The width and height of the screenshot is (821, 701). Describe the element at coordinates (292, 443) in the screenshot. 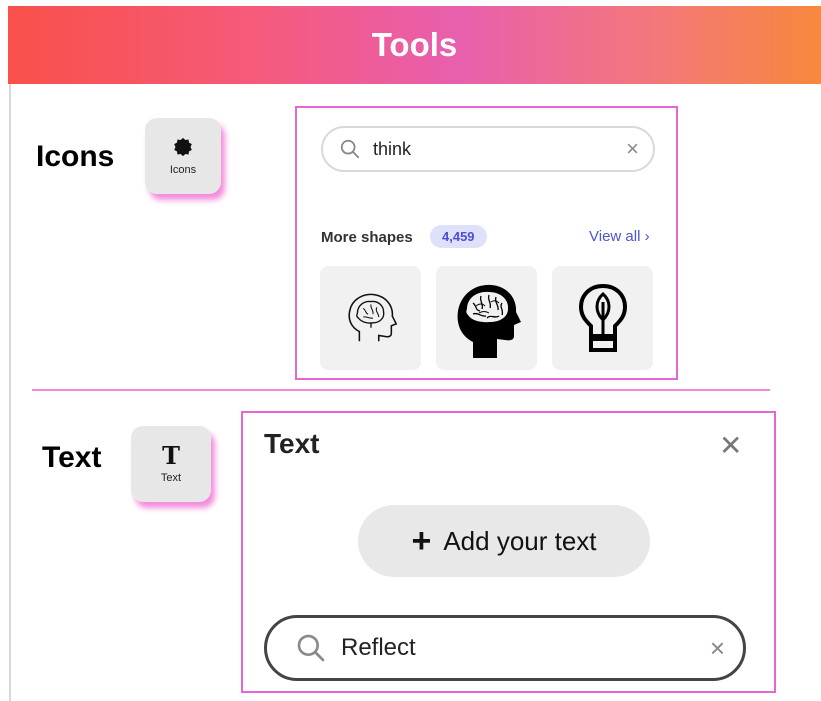

I see `text-panel-title: Text` at that location.